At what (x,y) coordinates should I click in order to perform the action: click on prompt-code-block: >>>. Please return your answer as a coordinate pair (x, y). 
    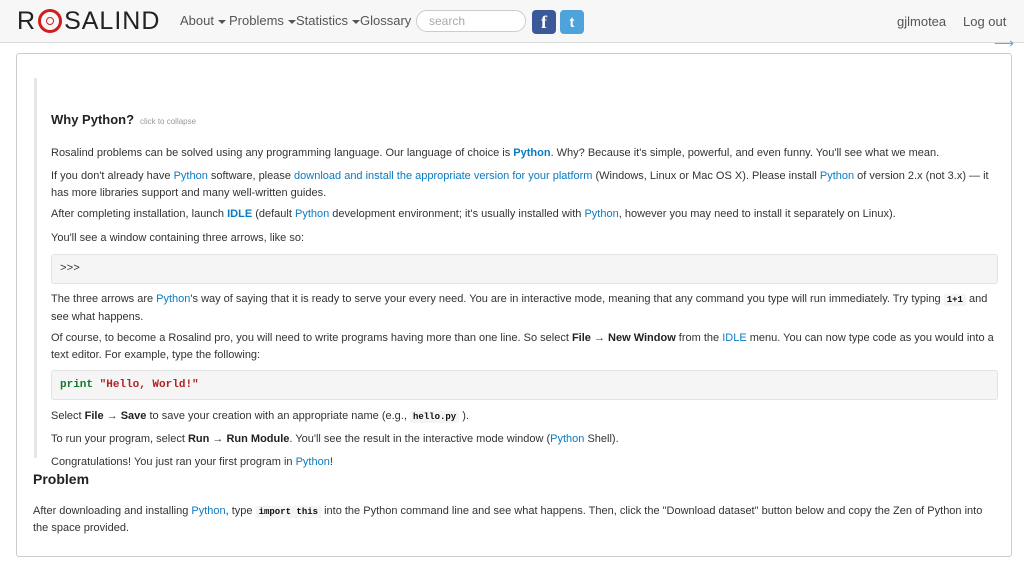
    Looking at the image, I should click on (524, 269).